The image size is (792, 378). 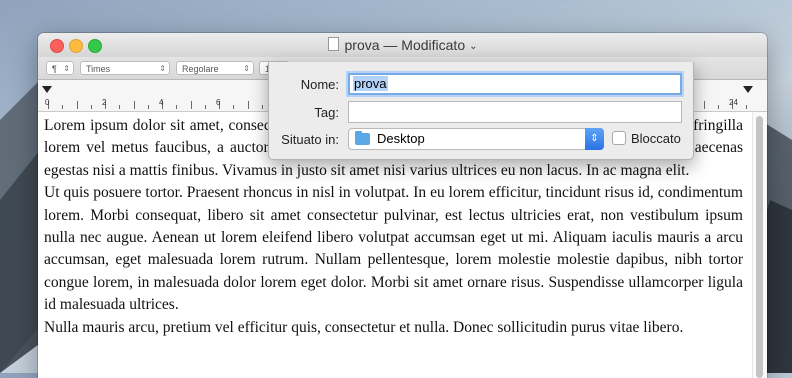 I want to click on tags-field, so click(x=515, y=112).